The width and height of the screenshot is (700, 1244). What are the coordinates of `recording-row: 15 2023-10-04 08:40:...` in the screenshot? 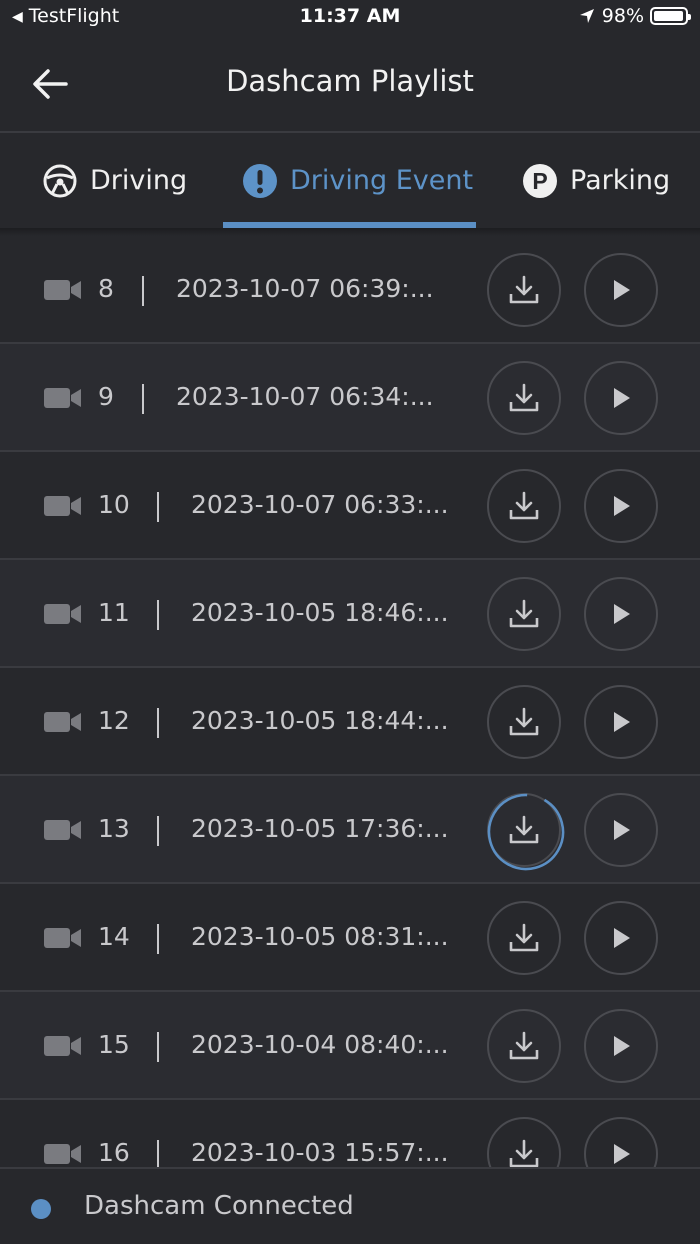 It's located at (350, 1046).